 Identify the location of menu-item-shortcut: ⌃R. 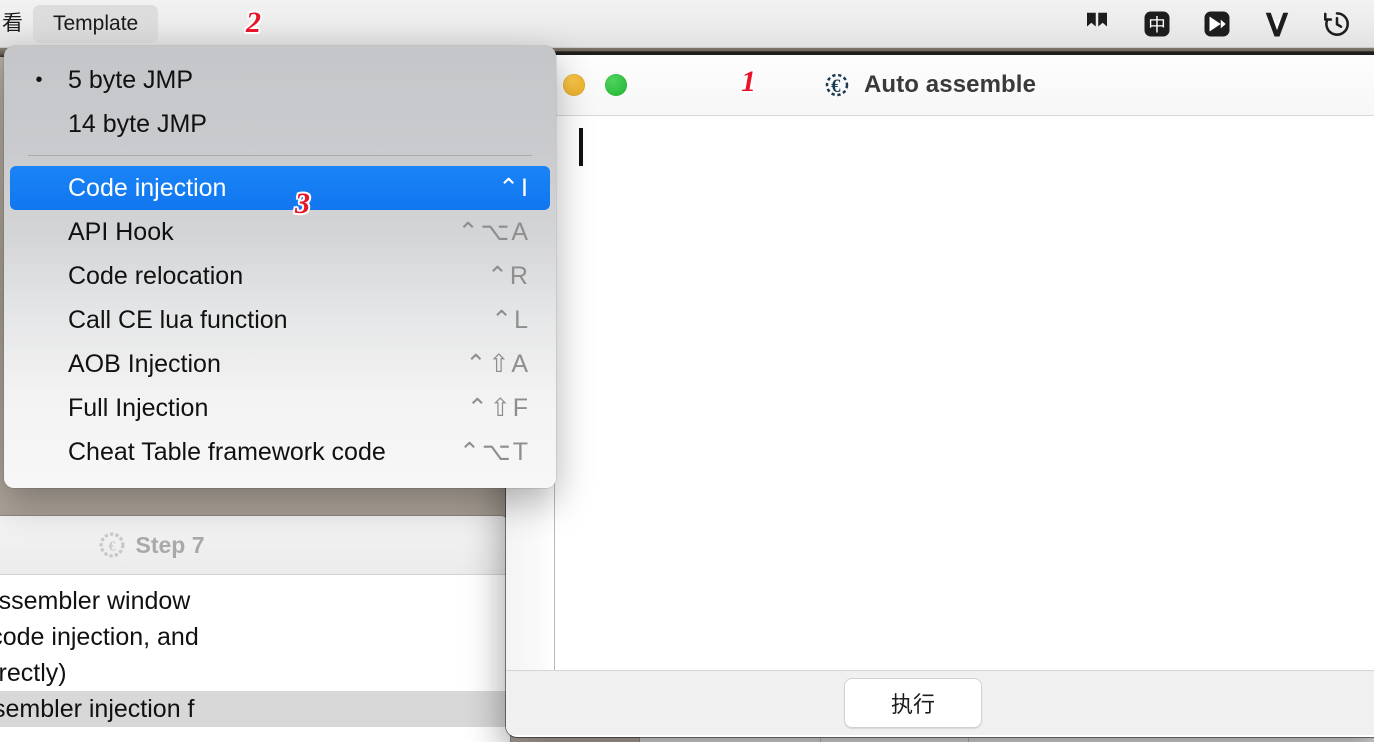
(508, 276).